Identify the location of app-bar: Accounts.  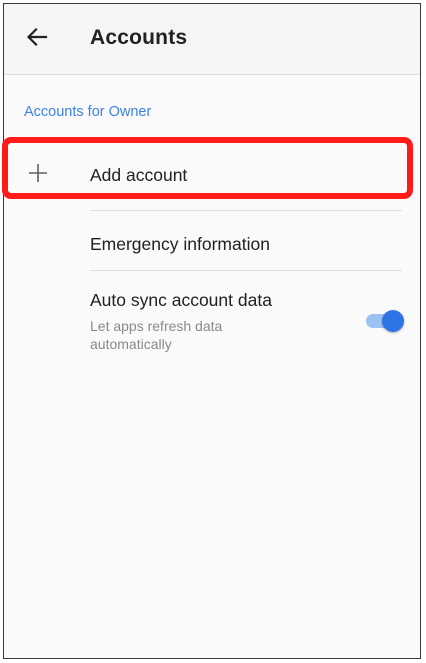
(212, 39).